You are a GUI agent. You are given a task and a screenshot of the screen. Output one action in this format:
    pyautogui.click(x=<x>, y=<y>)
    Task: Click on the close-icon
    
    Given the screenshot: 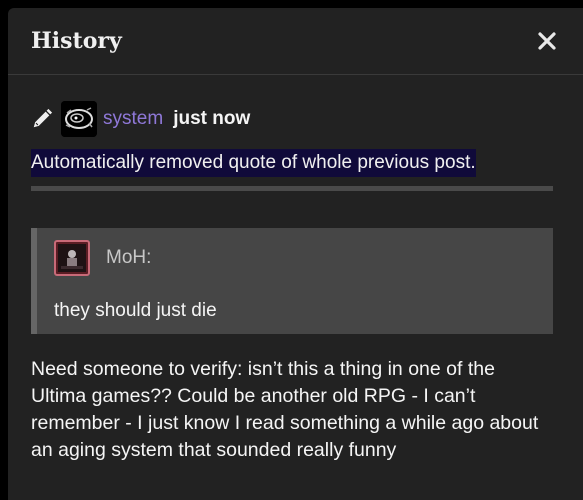 What is the action you would take?
    pyautogui.click(x=547, y=41)
    